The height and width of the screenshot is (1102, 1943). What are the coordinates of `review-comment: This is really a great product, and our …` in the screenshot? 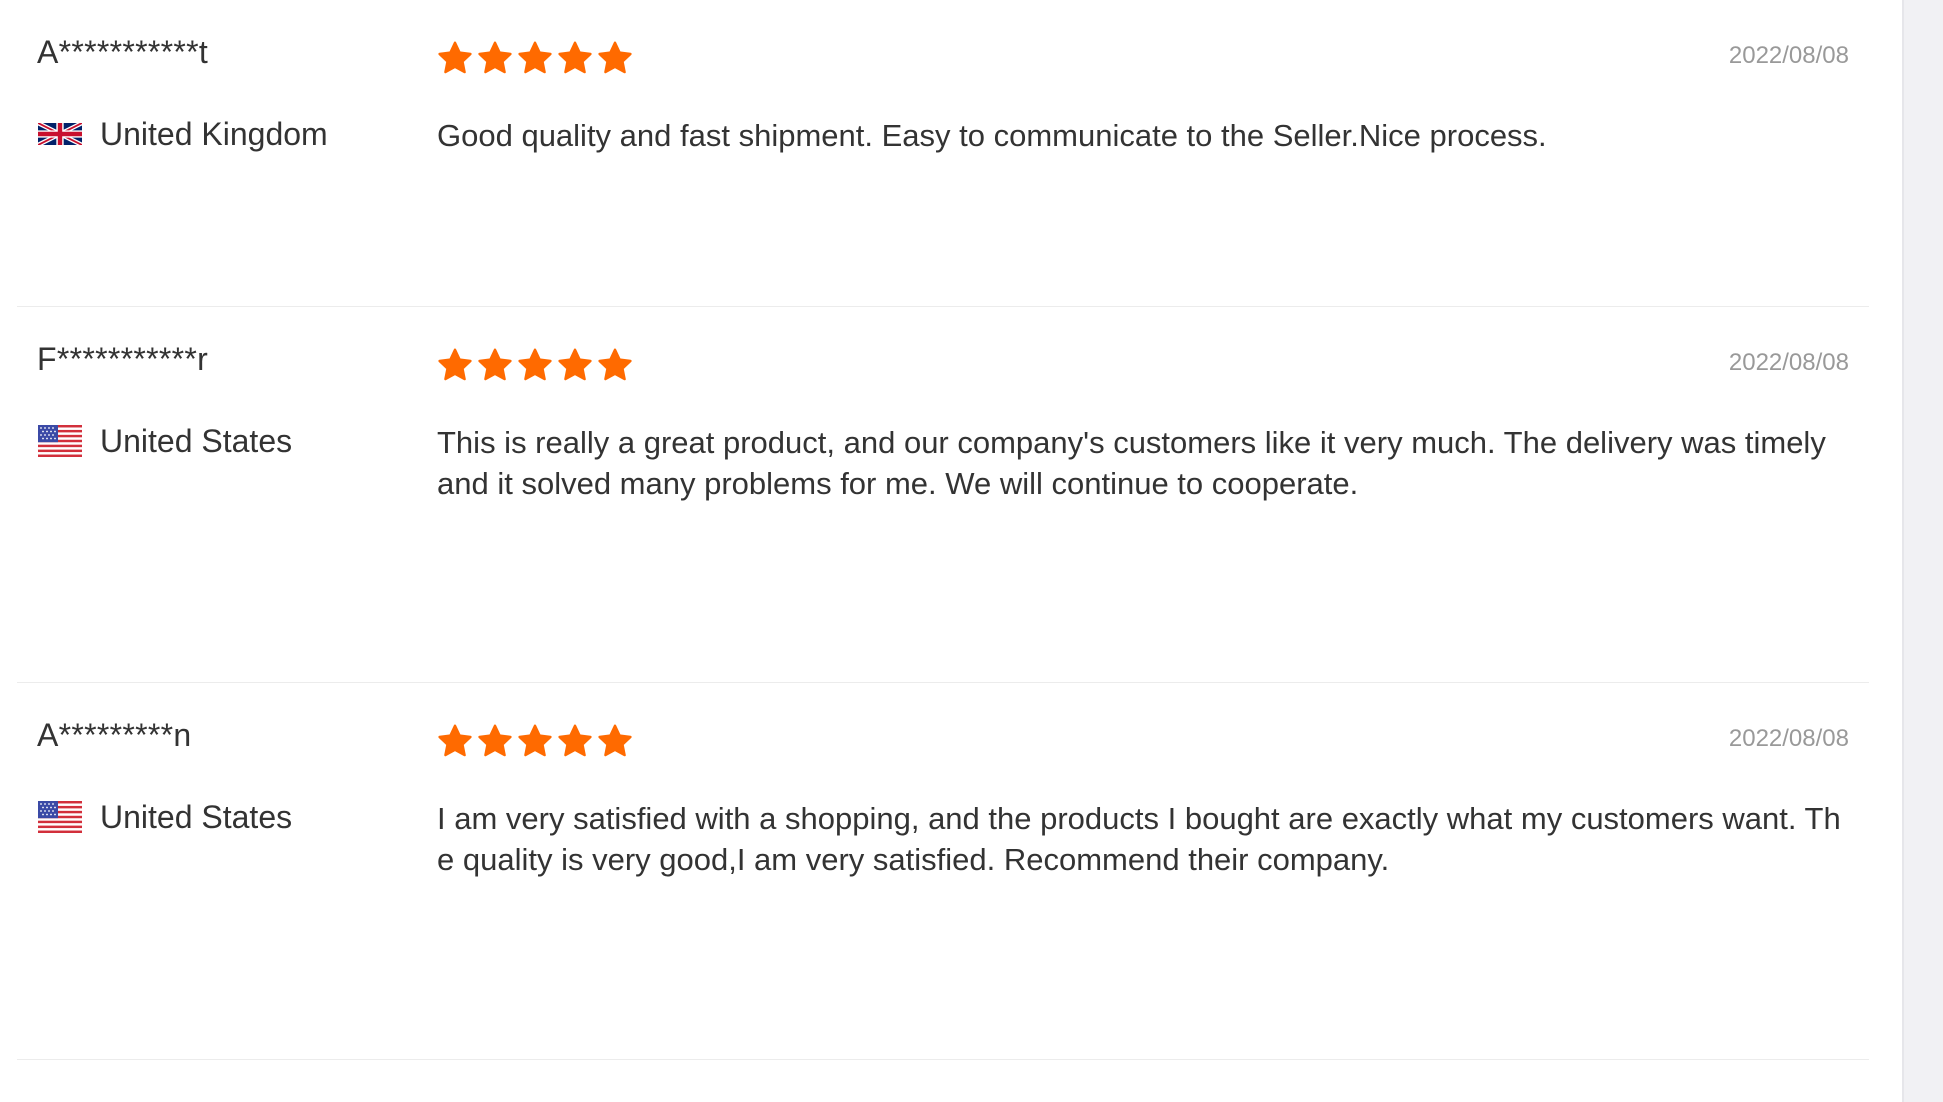 It's located at (1131, 463).